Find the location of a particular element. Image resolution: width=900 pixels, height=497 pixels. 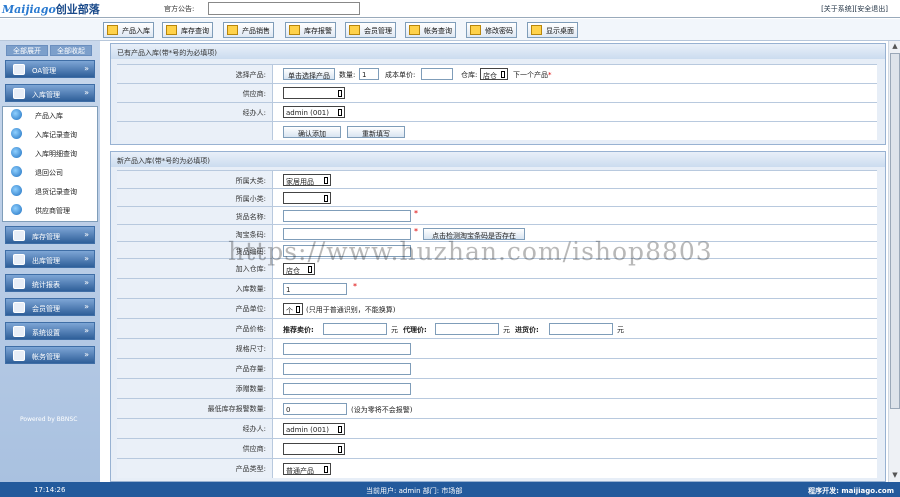

goods-name-input is located at coordinates (347, 216).